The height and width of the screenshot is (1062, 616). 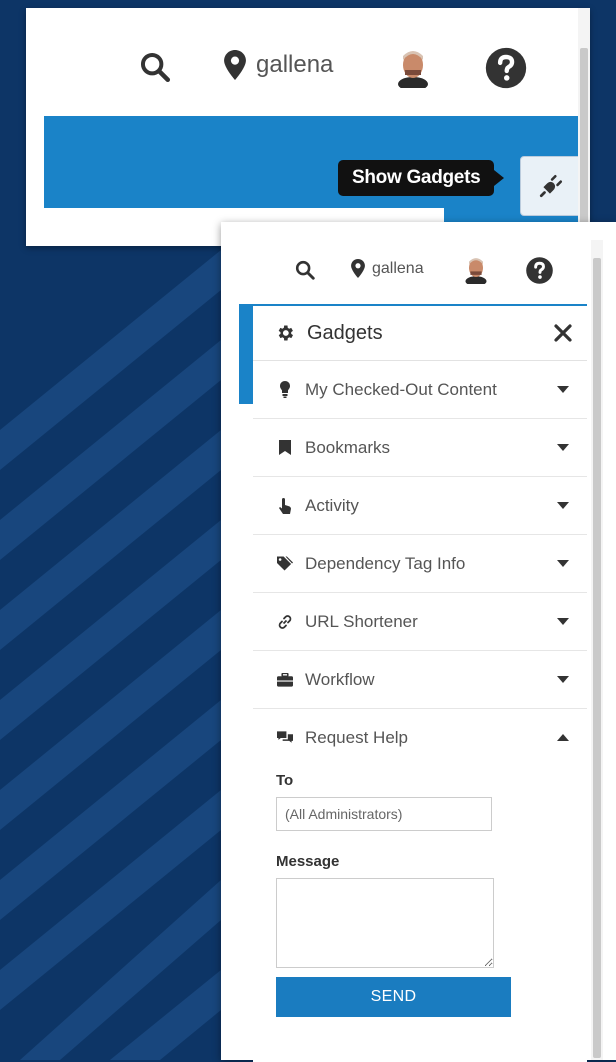 What do you see at coordinates (420, 622) in the screenshot?
I see `gadget-url-shortener: URL Shortener` at bounding box center [420, 622].